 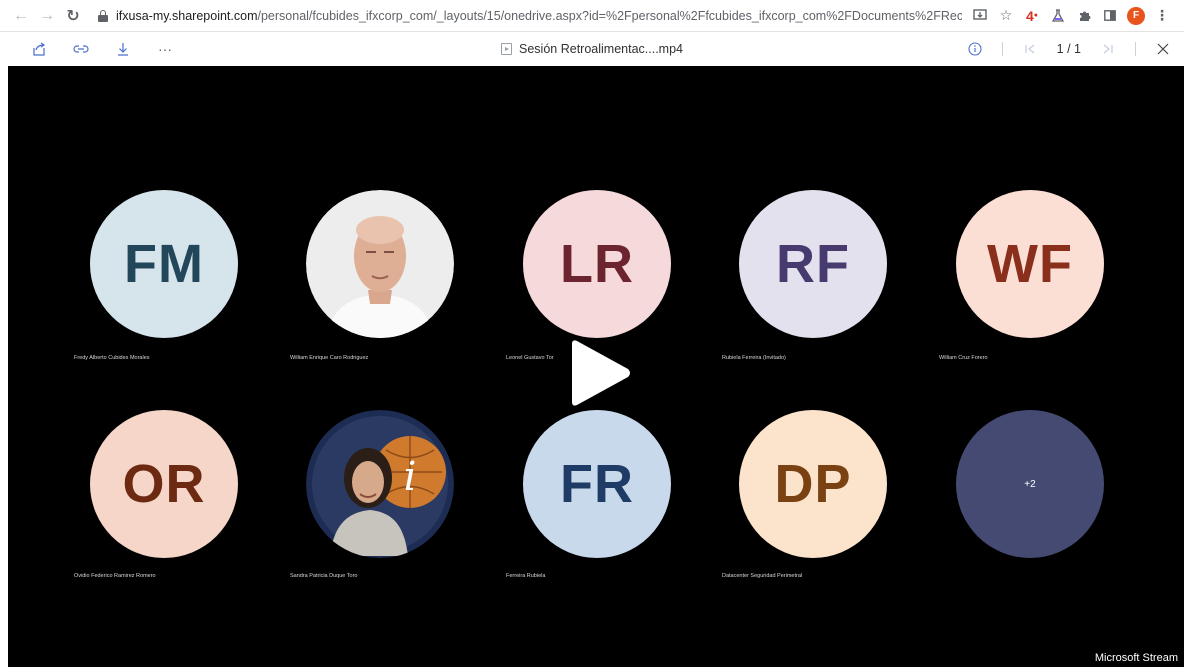 What do you see at coordinates (762, 576) in the screenshot?
I see `participant-name: Datacenter Seguridad Perimetral` at bounding box center [762, 576].